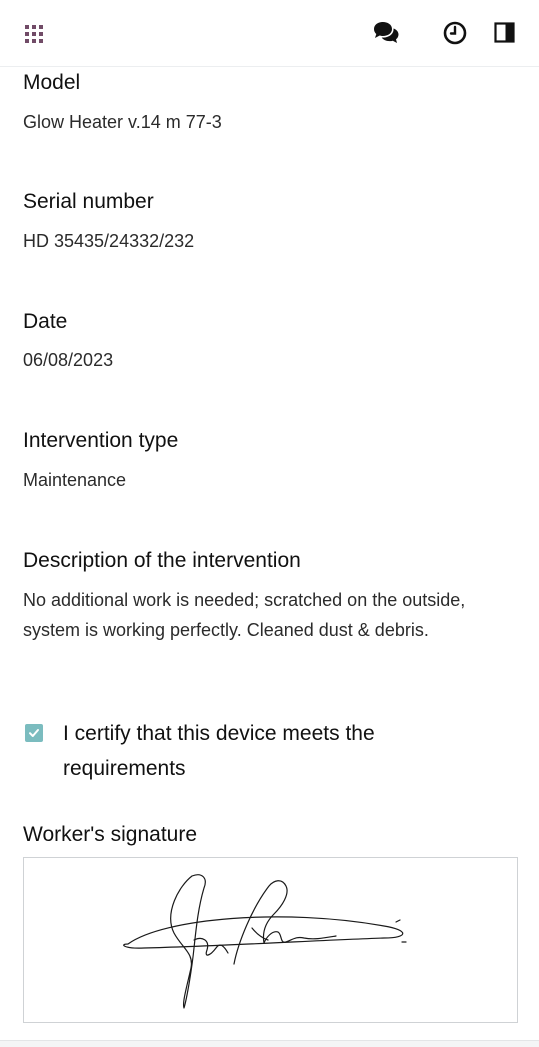  I want to click on date-label: Date, so click(45, 321).